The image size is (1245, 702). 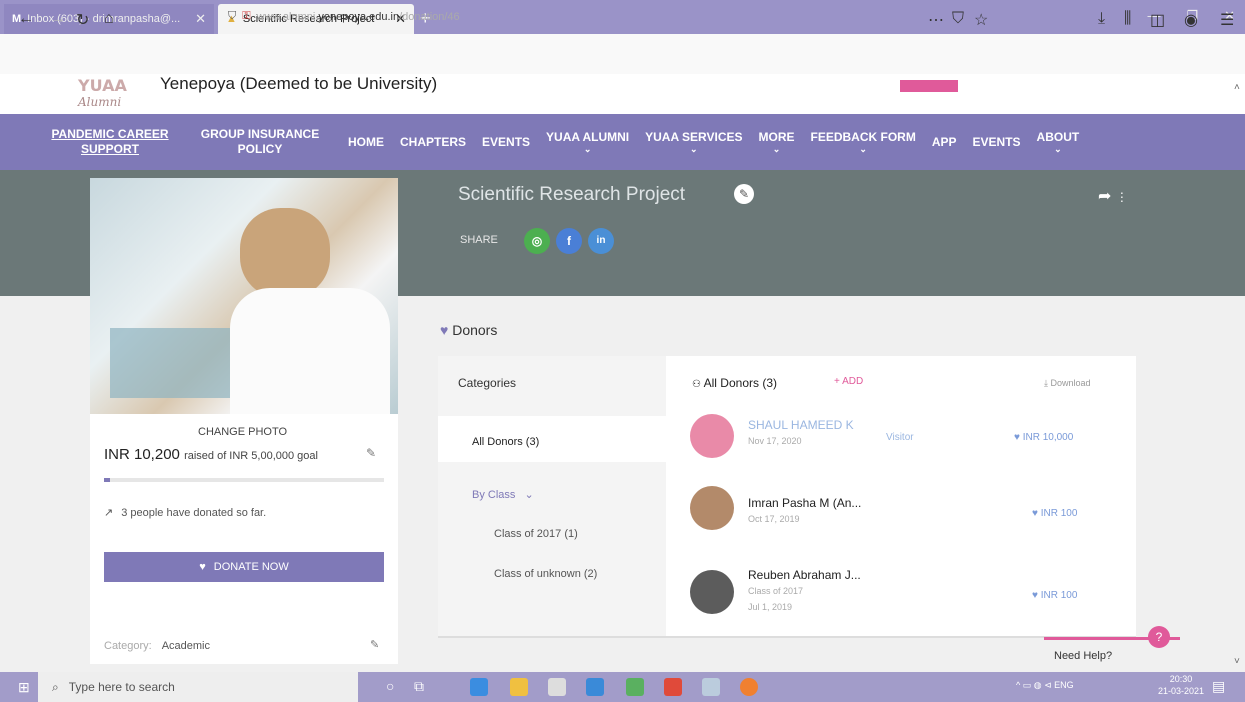 I want to click on menu-item-chapters: CHAPTERS, so click(x=433, y=142).